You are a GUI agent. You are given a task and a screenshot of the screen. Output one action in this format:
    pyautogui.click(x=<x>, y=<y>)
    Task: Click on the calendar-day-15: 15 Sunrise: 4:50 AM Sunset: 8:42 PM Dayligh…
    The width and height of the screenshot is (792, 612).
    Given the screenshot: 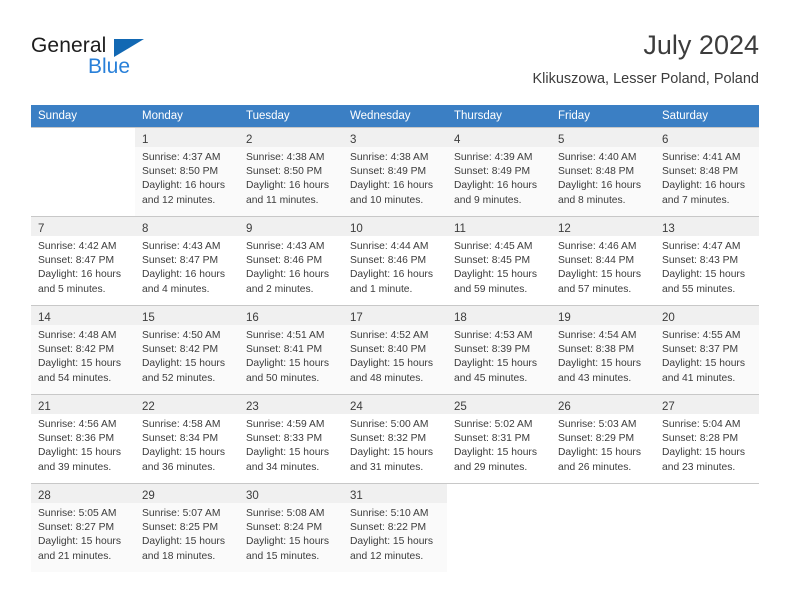 What is the action you would take?
    pyautogui.click(x=187, y=349)
    